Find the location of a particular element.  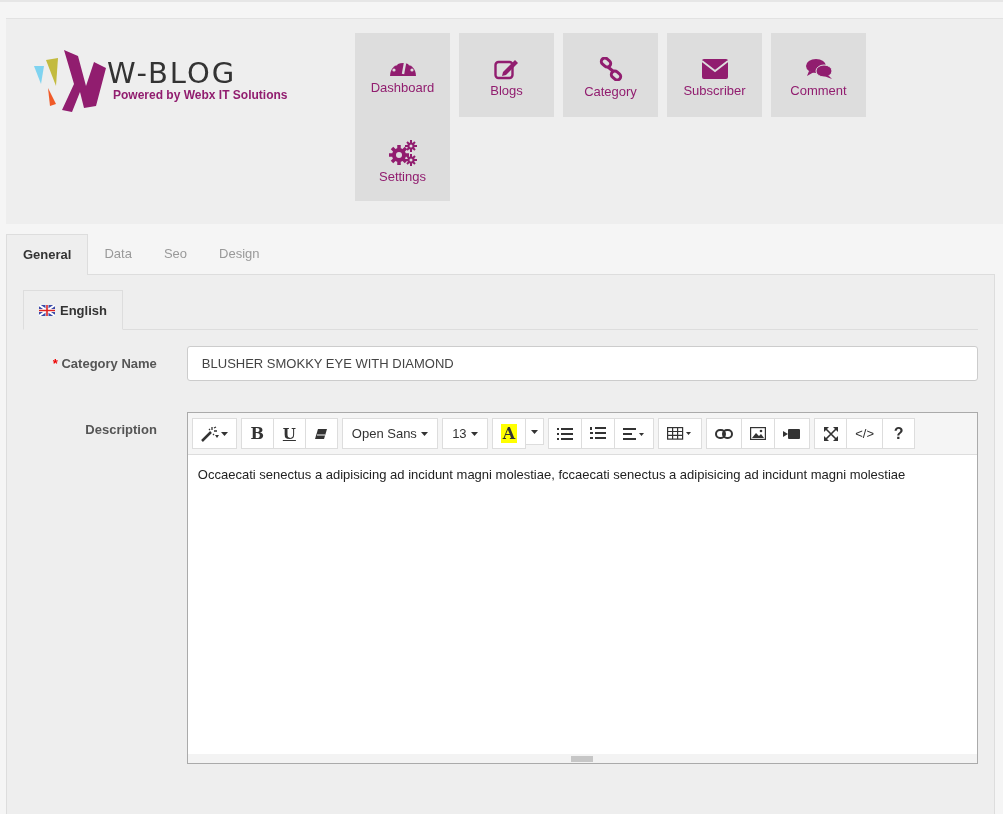

fullscreen-icon is located at coordinates (830, 433).